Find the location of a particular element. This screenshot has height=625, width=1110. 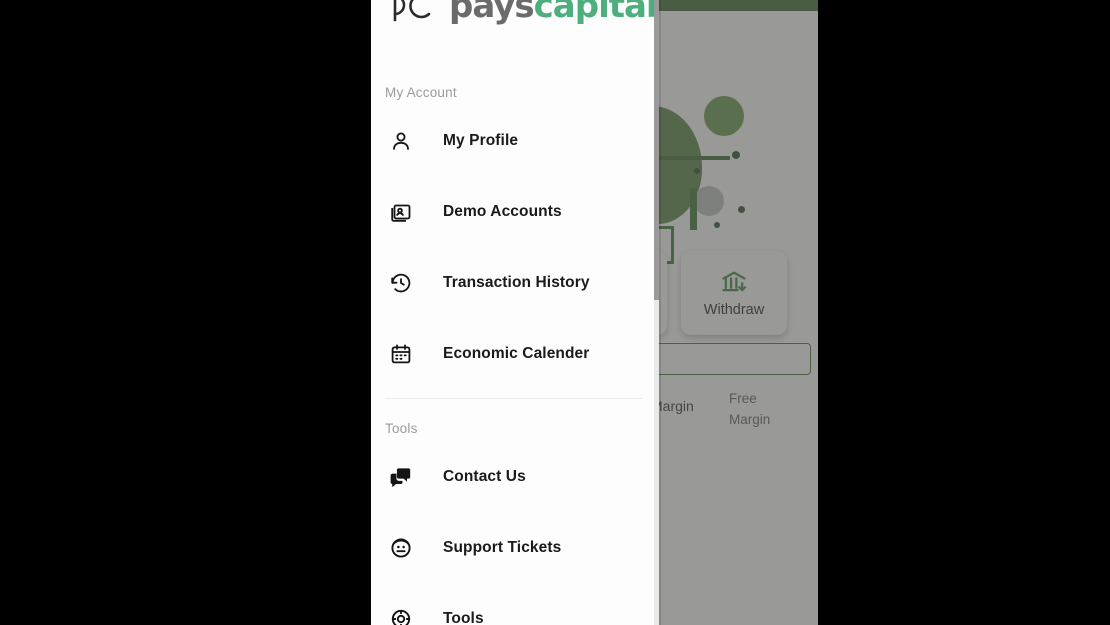

section-label-tools: Tools is located at coordinates (401, 428).